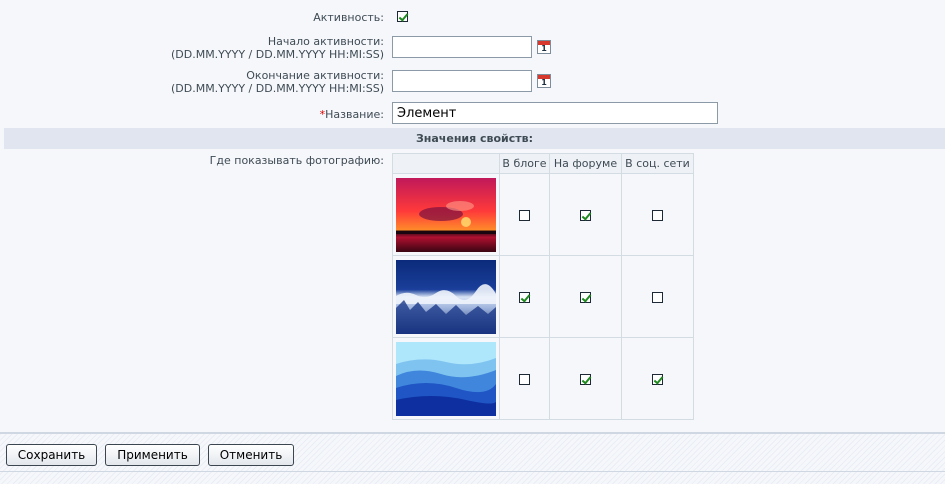  What do you see at coordinates (524, 163) in the screenshot?
I see `column-blog: В блоге` at bounding box center [524, 163].